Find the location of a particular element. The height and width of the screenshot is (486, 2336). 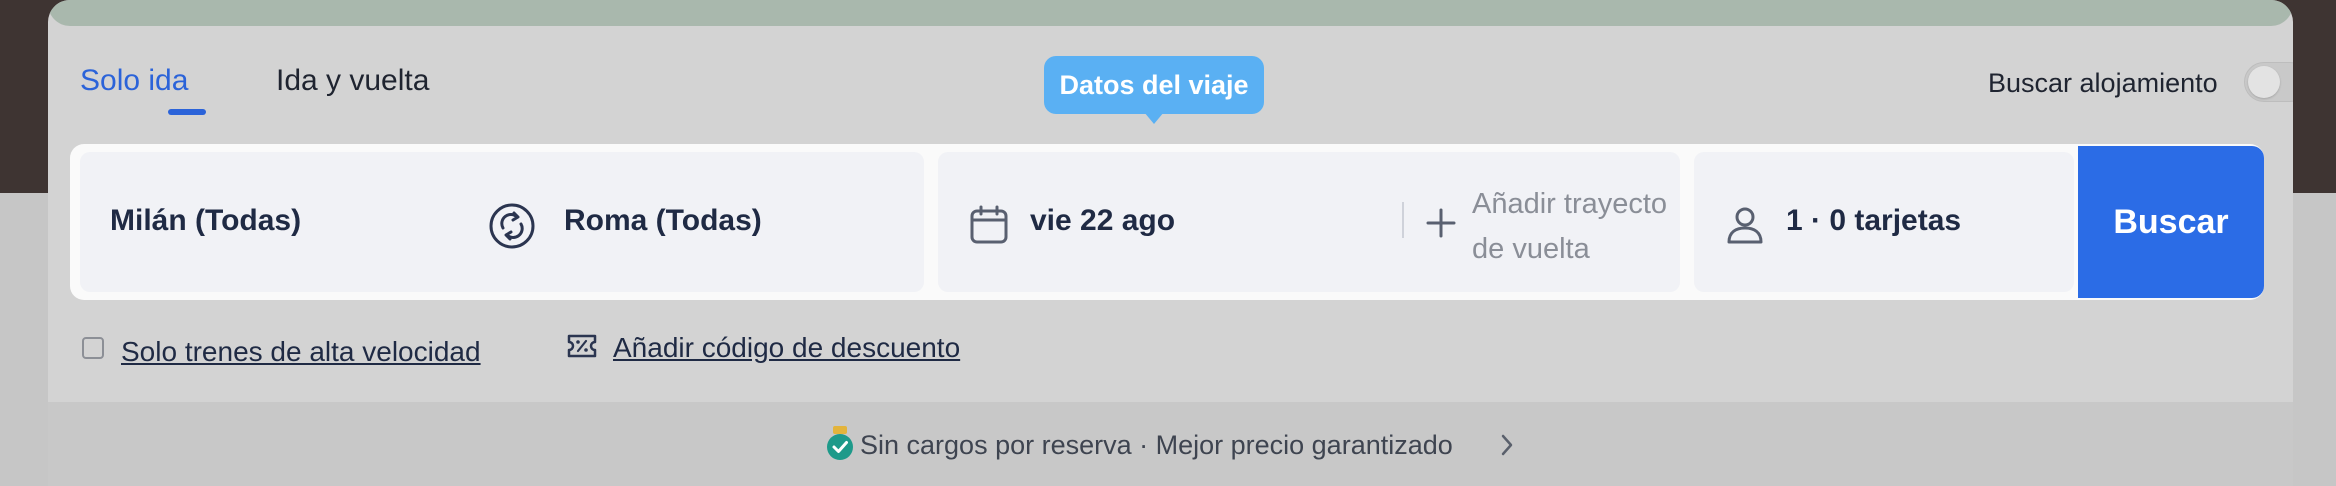

accommodation-label: Buscar alojamiento is located at coordinates (2103, 83).